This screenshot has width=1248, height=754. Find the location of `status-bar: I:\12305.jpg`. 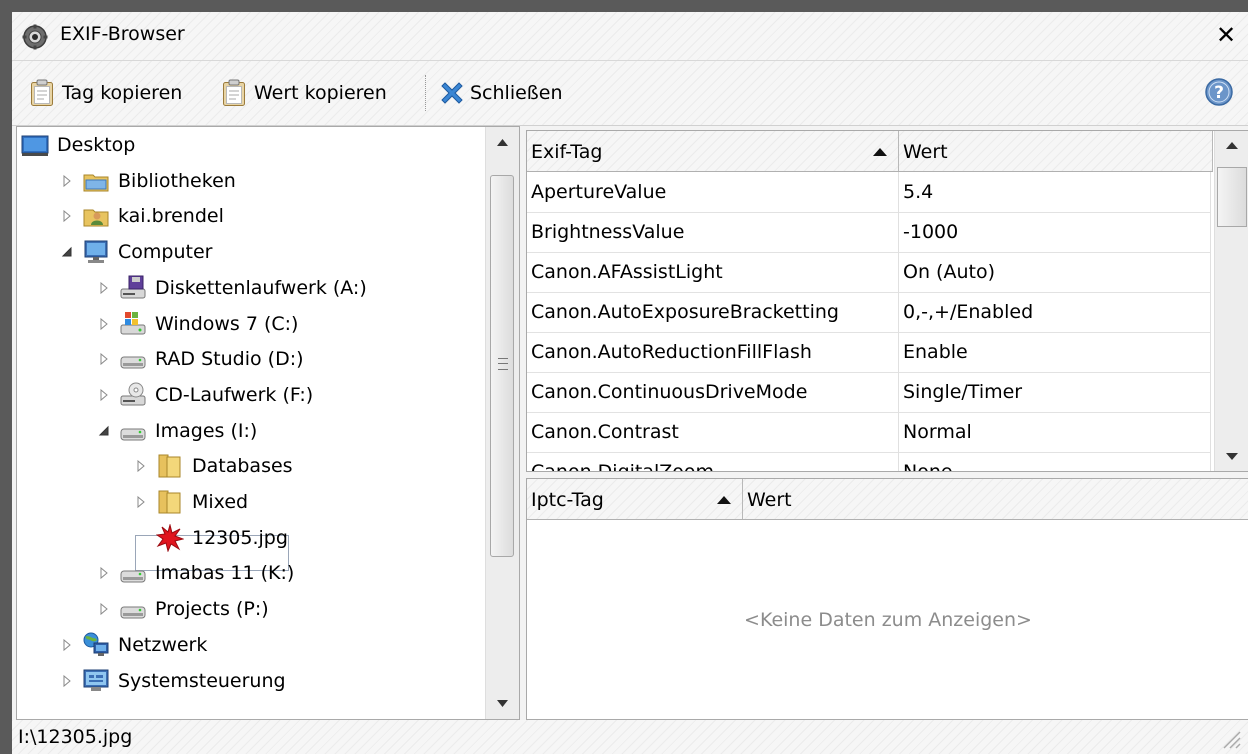

status-bar: I:\12305.jpg is located at coordinates (630, 737).